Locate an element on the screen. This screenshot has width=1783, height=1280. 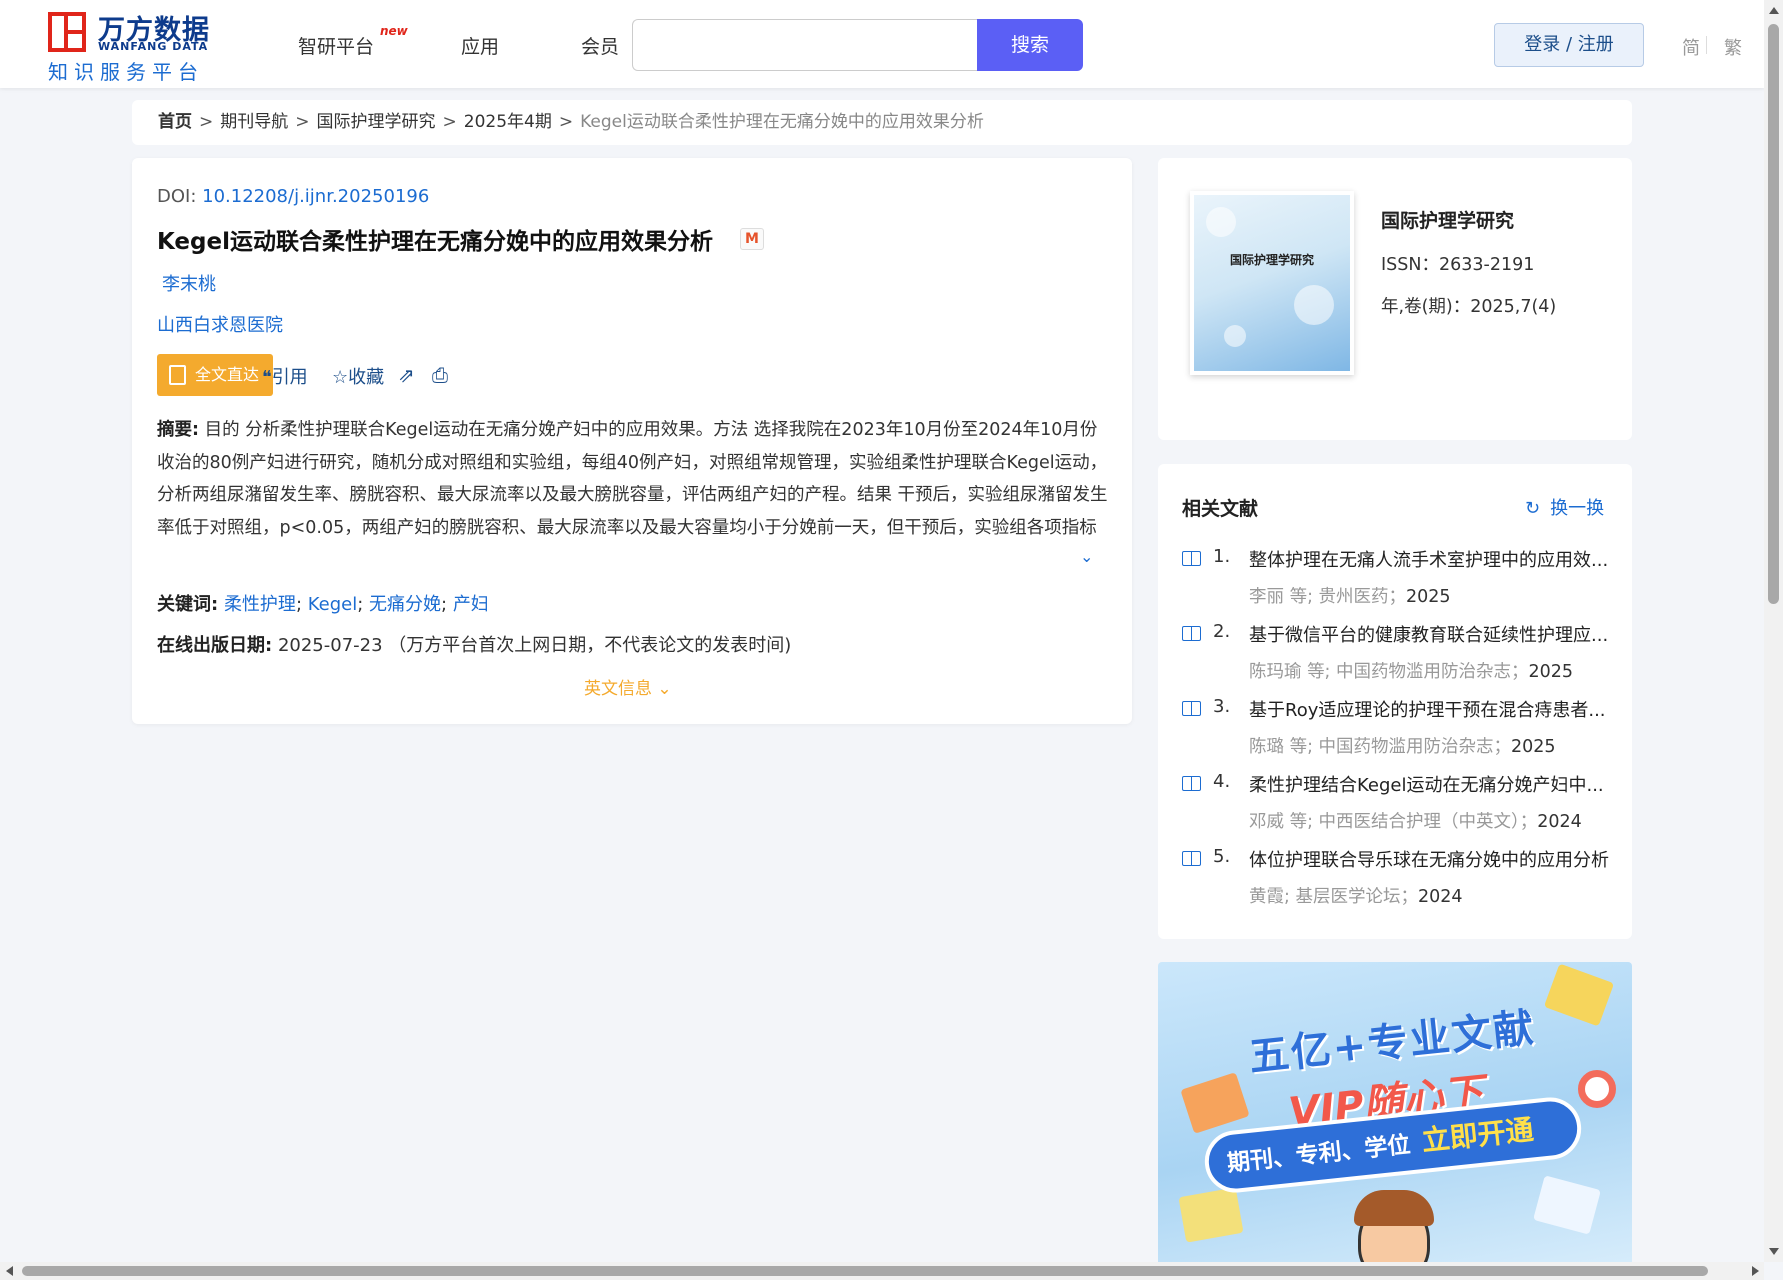
related-item-meta: 陈玛瑜 等; 中国药物滥用防治杂志；2025 is located at coordinates (1411, 670).